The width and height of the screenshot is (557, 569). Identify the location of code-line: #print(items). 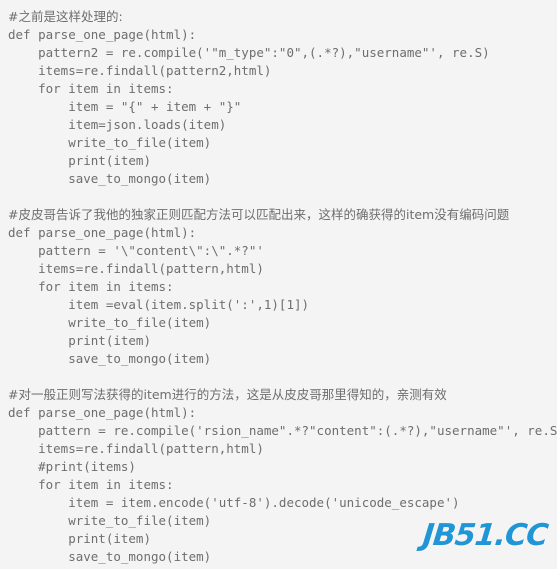
(72, 466).